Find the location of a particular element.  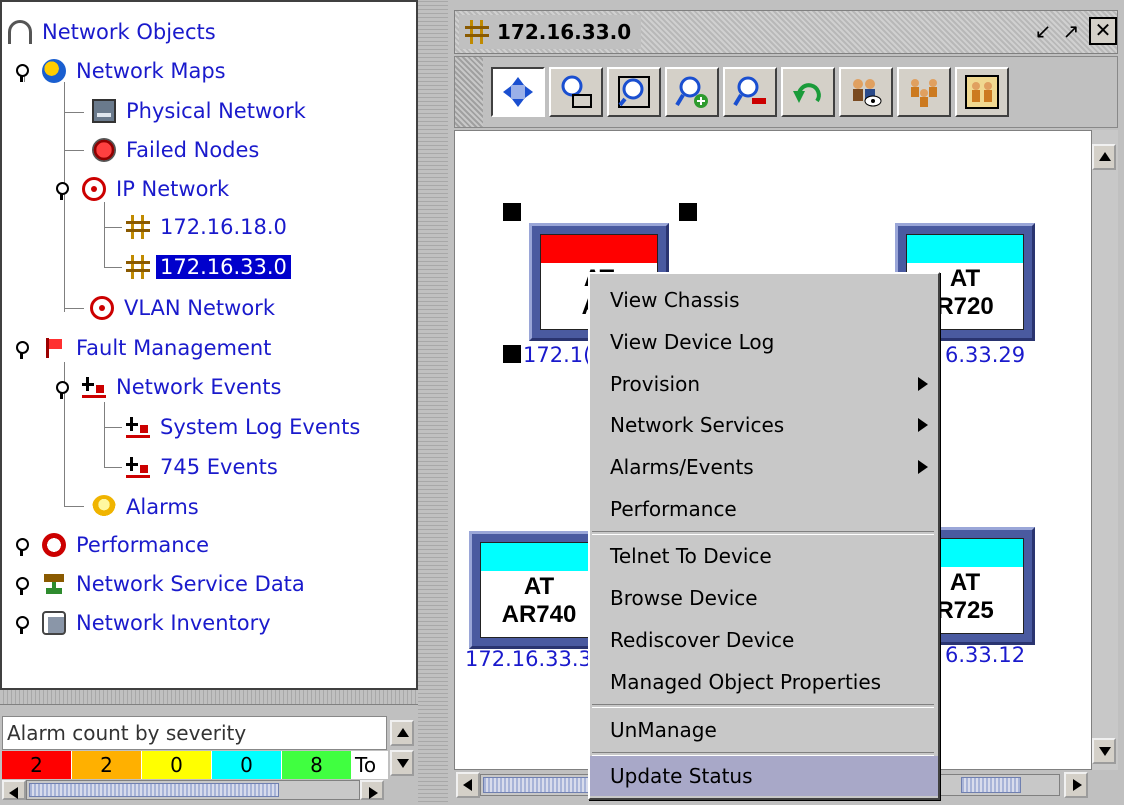

severity-minor-count: 0 is located at coordinates (177, 765).